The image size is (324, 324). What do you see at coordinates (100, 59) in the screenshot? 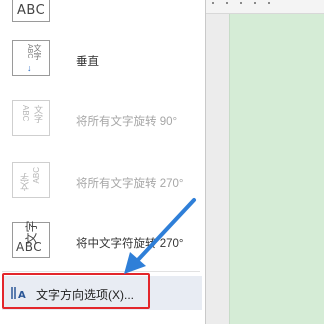
I see `menu-item-vertical: 文字 ABC ↓ 垂直` at bounding box center [100, 59].